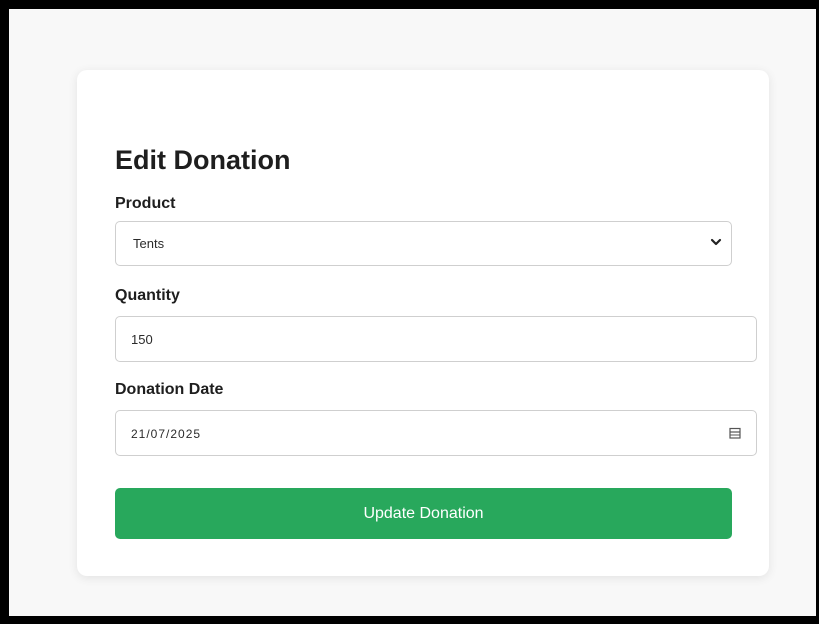 This screenshot has height=624, width=819. I want to click on product-select: Tents, so click(423, 243).